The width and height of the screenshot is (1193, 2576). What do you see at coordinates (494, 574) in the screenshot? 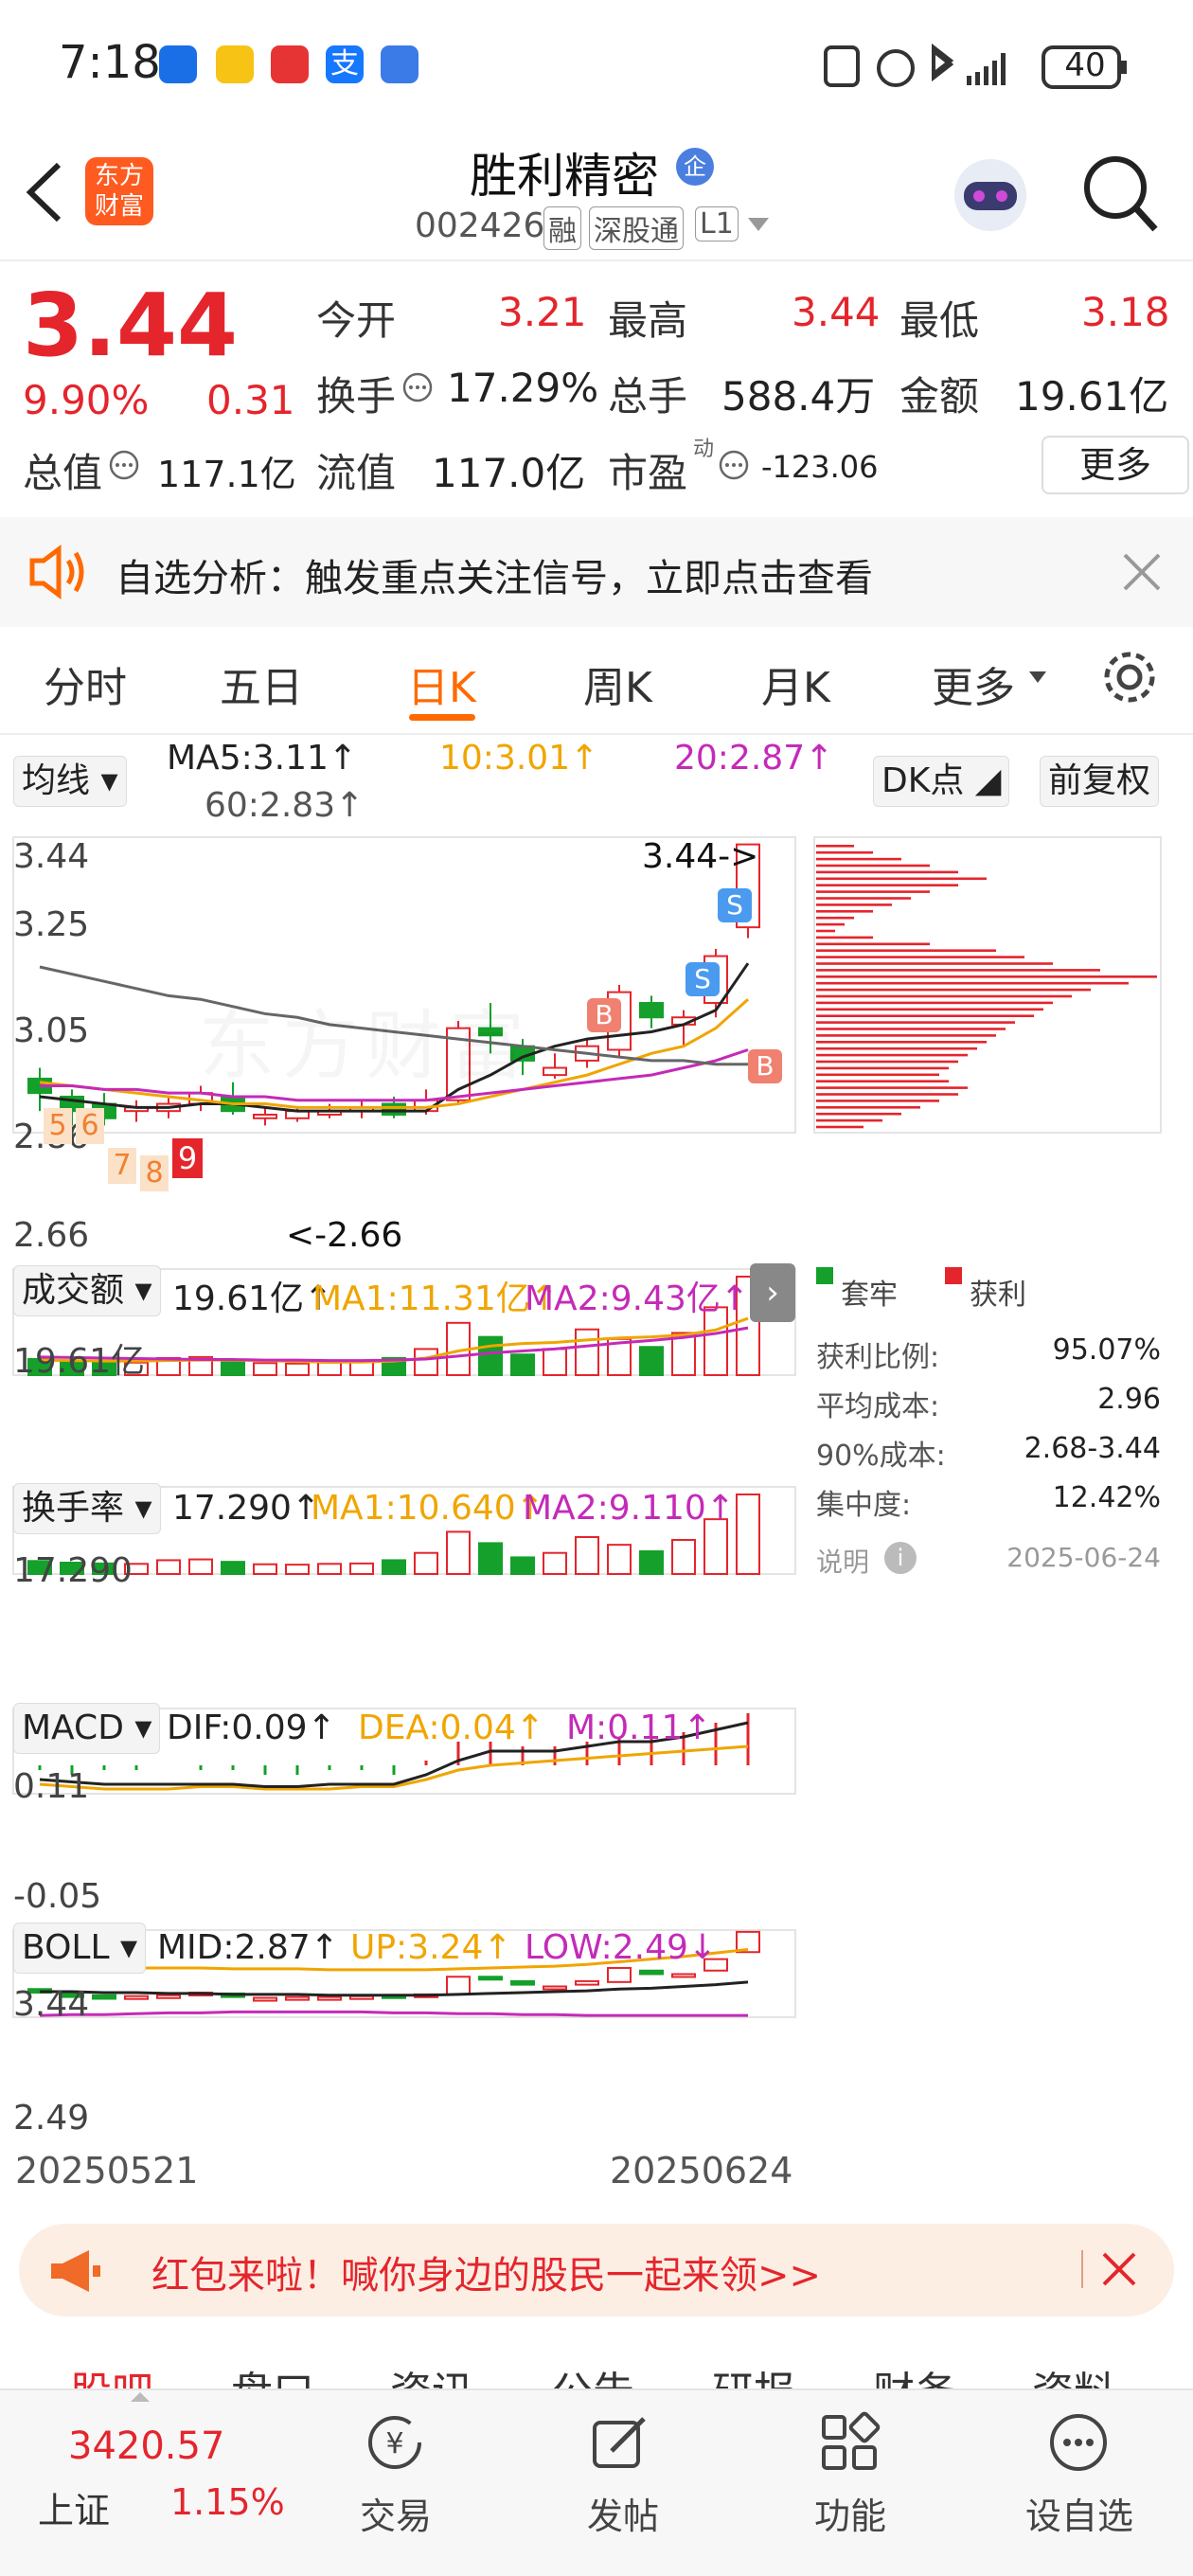
I see `banner-text: 自选分析：触发重点关注信号，立即点击查看` at bounding box center [494, 574].